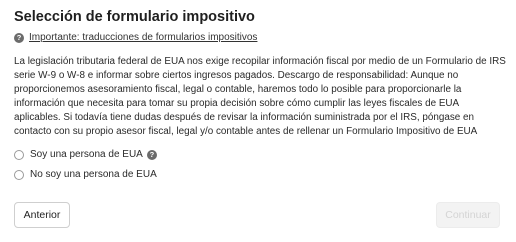 The width and height of the screenshot is (516, 242). Describe the element at coordinates (19, 174) in the screenshot. I see `radio-non-us-person` at that location.